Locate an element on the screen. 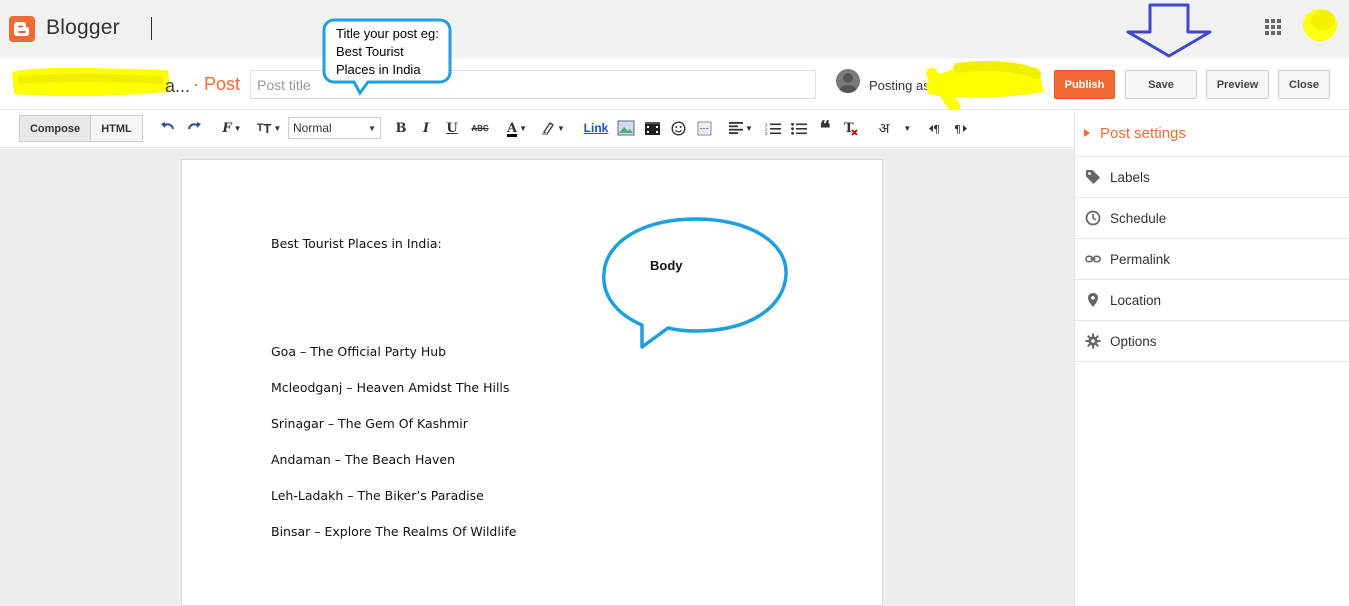  ltr-direction-icon: ¶ is located at coordinates (935, 128).